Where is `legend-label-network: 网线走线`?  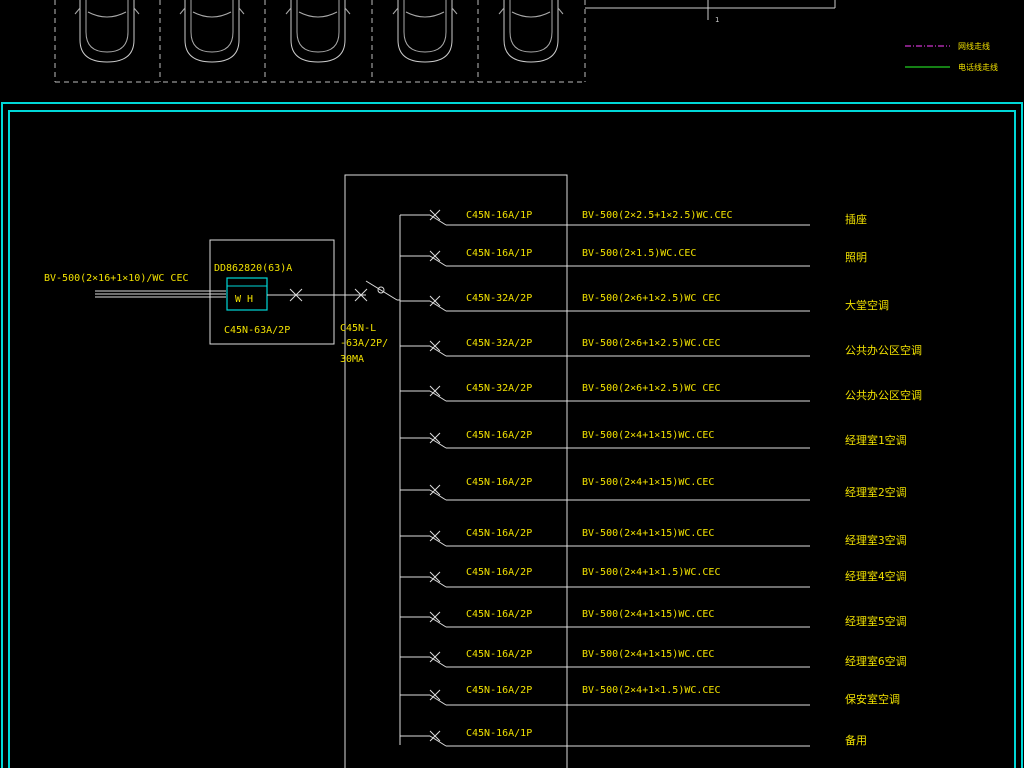 legend-label-network: 网线走线 is located at coordinates (974, 46).